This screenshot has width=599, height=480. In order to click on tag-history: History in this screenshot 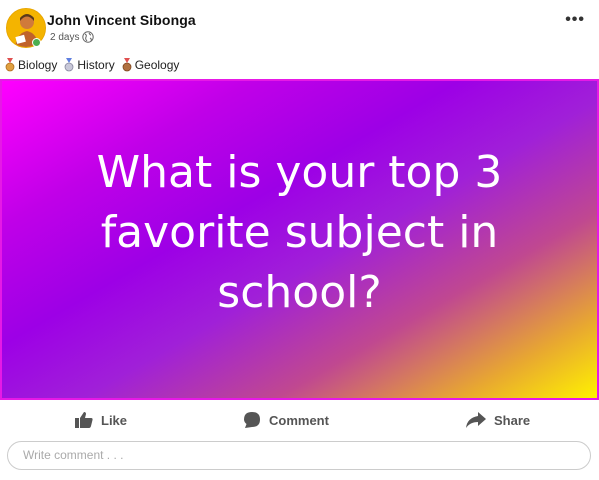, I will do `click(89, 65)`.